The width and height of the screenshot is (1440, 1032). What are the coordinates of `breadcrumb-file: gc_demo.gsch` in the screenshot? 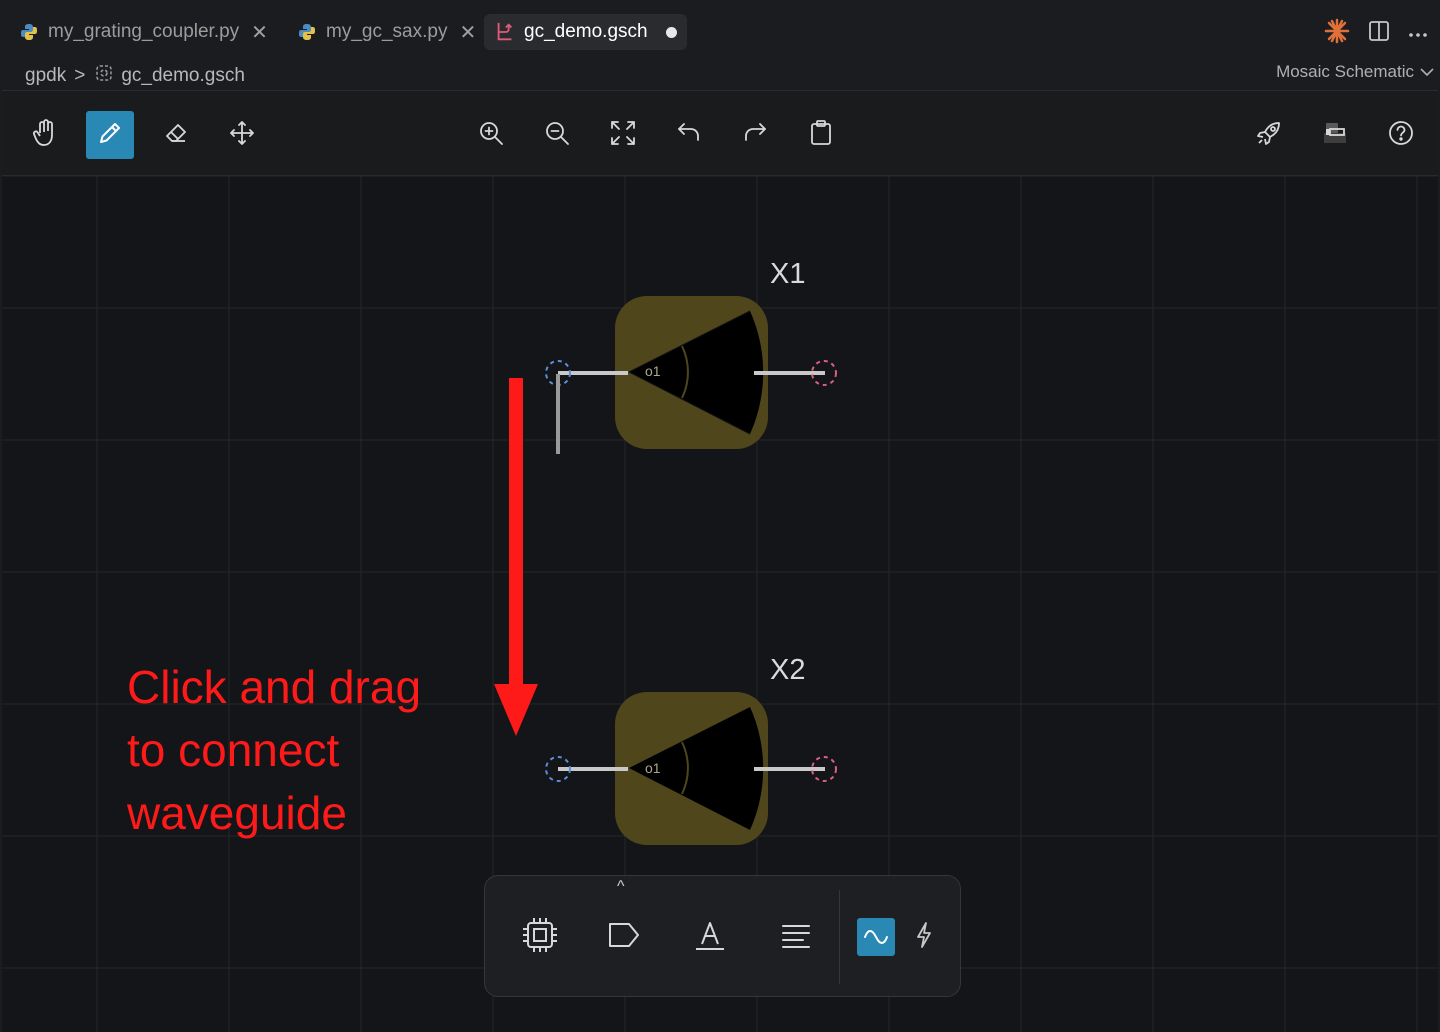 It's located at (183, 76).